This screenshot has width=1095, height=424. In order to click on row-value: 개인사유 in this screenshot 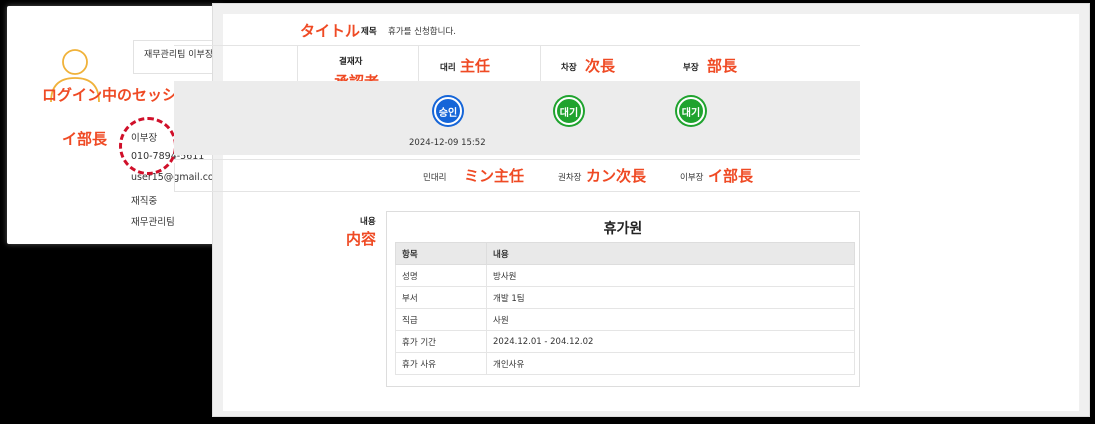, I will do `click(670, 363)`.